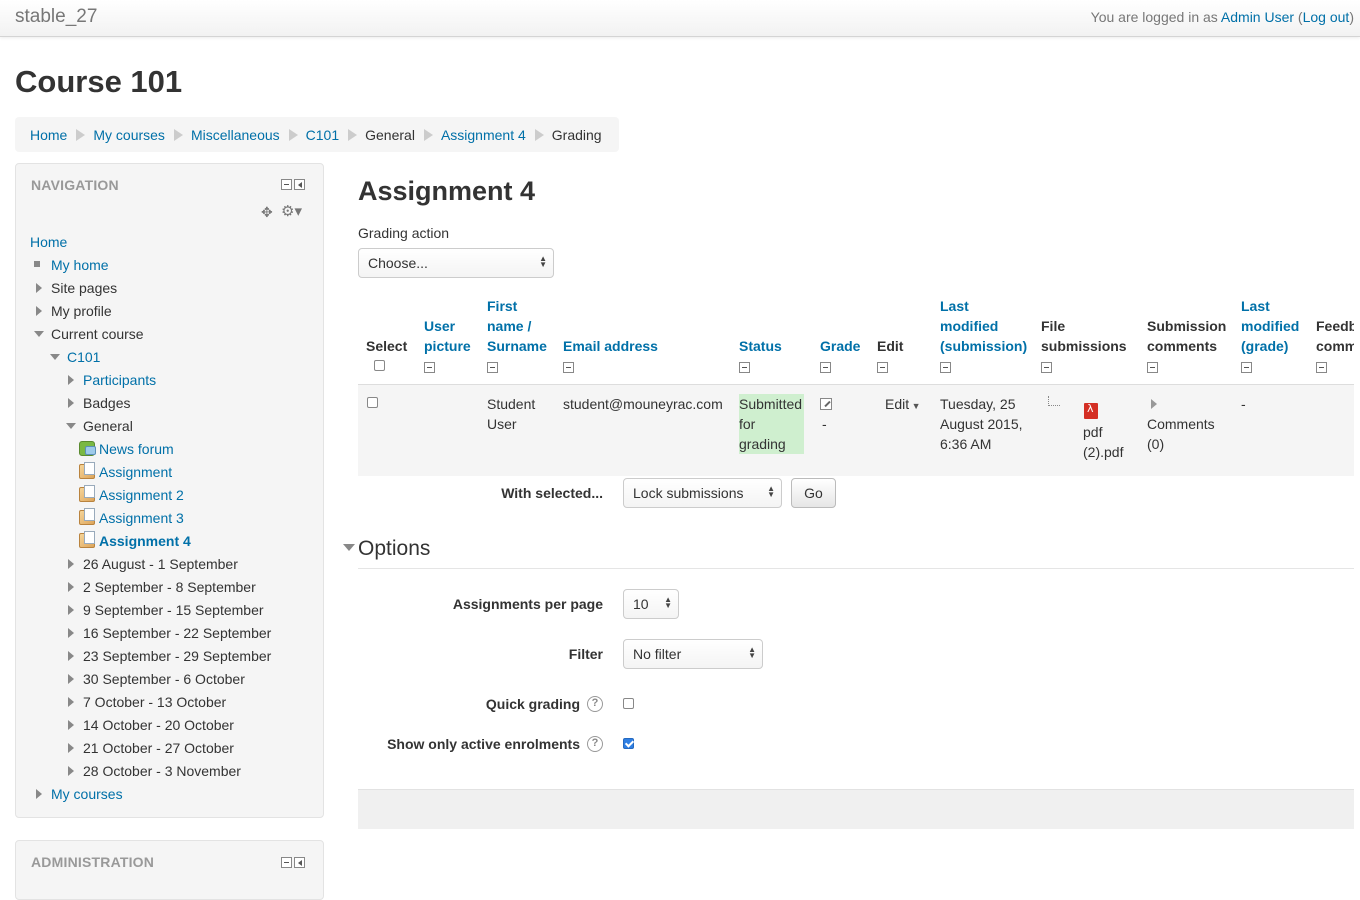  What do you see at coordinates (178, 134) in the screenshot?
I see `breadcrumb-separator-icon` at bounding box center [178, 134].